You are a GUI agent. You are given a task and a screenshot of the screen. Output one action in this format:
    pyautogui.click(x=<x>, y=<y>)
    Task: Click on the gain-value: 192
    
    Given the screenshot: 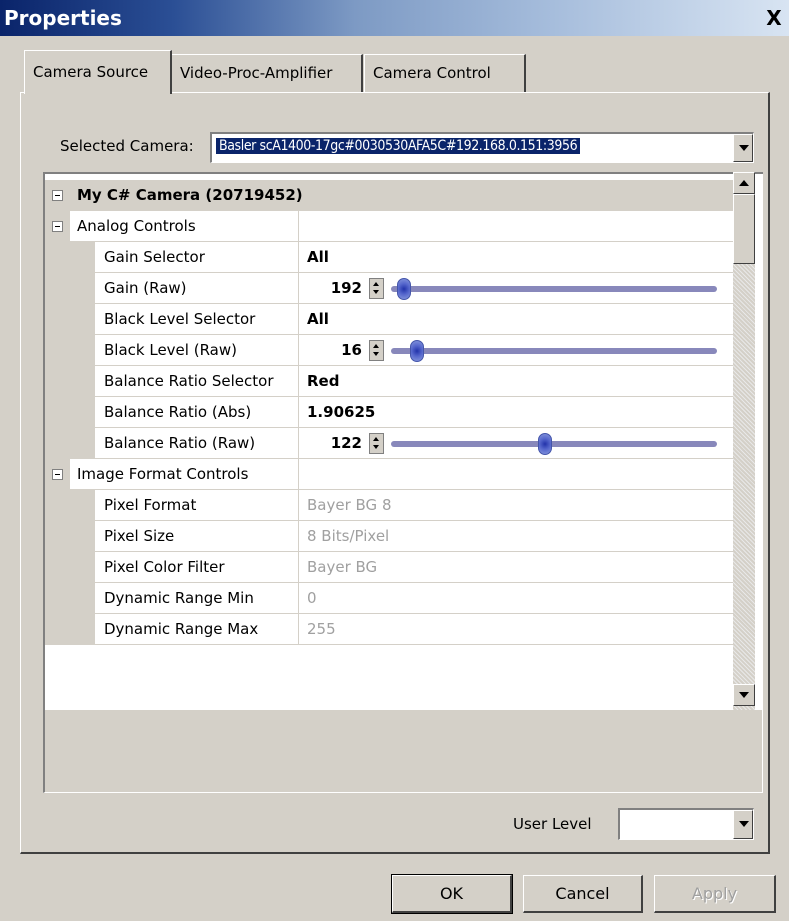 What is the action you would take?
    pyautogui.click(x=332, y=288)
    